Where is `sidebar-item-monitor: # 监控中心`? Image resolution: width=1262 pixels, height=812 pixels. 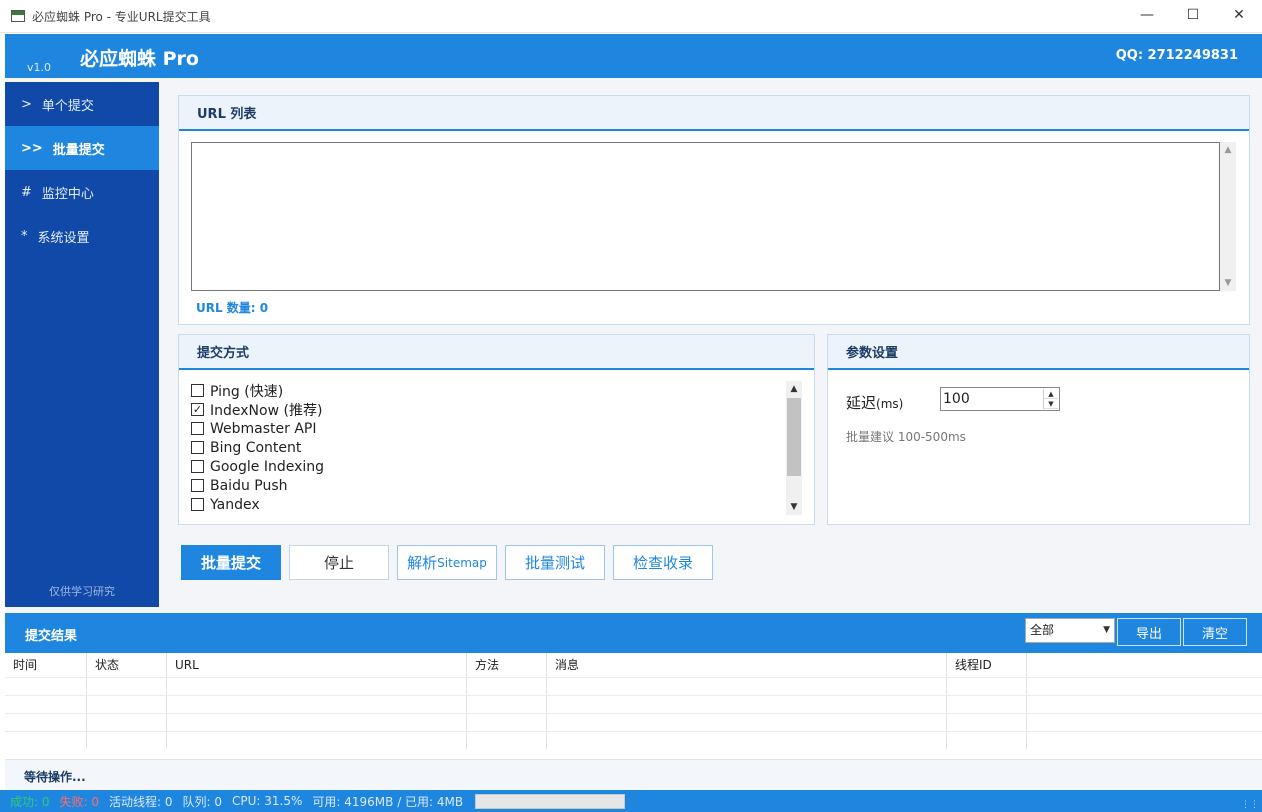 sidebar-item-monitor: # 监控中心 is located at coordinates (82, 192).